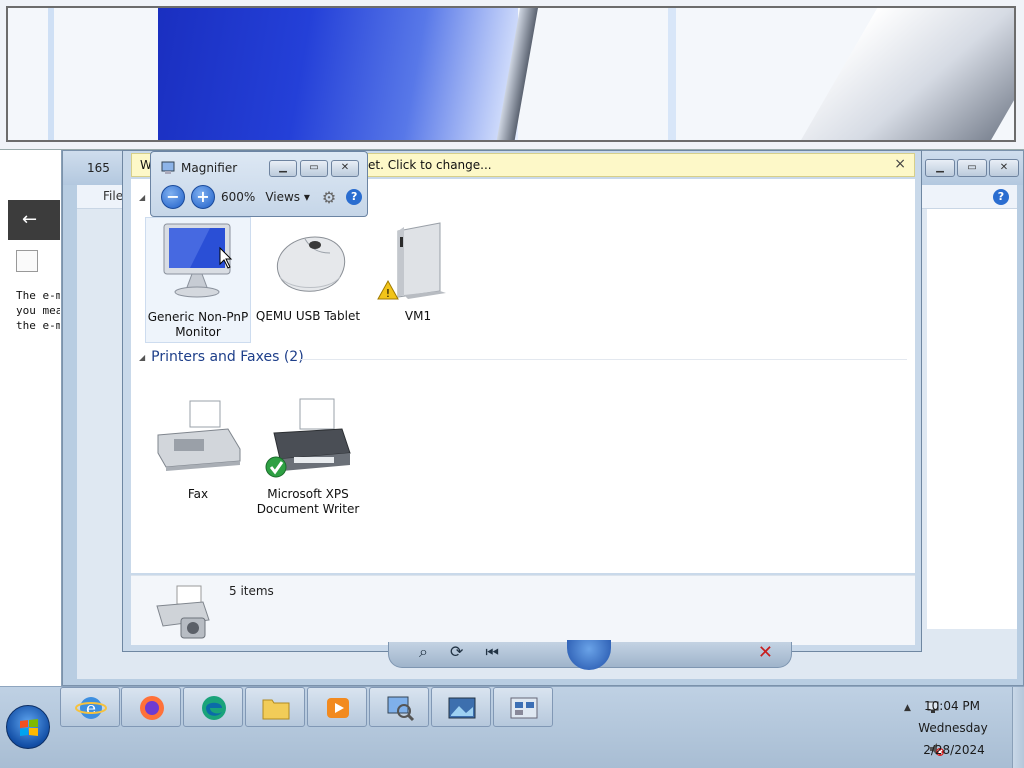 This screenshot has width=1024, height=768. Describe the element at coordinates (238, 197) in the screenshot. I see `zoom-level: 600%` at that location.